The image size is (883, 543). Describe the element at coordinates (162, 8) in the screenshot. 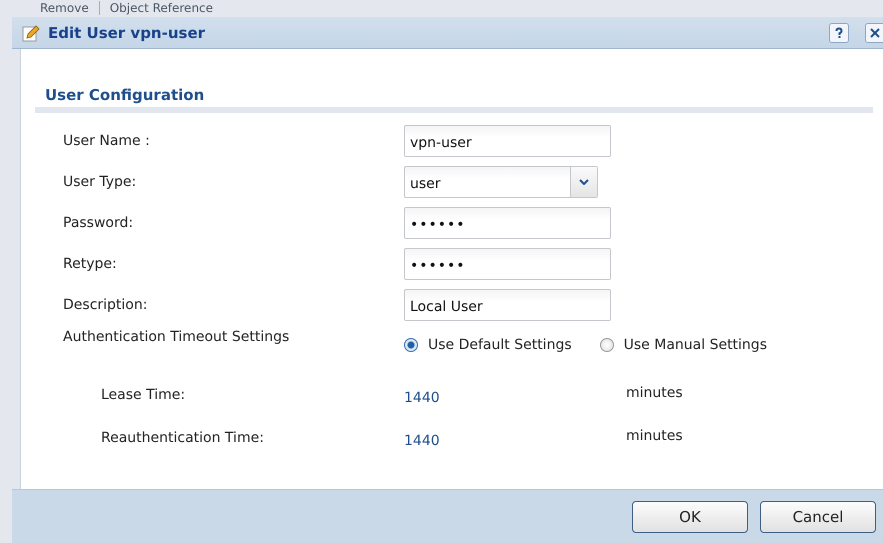

I see `toolbar-item: Object Reference` at that location.